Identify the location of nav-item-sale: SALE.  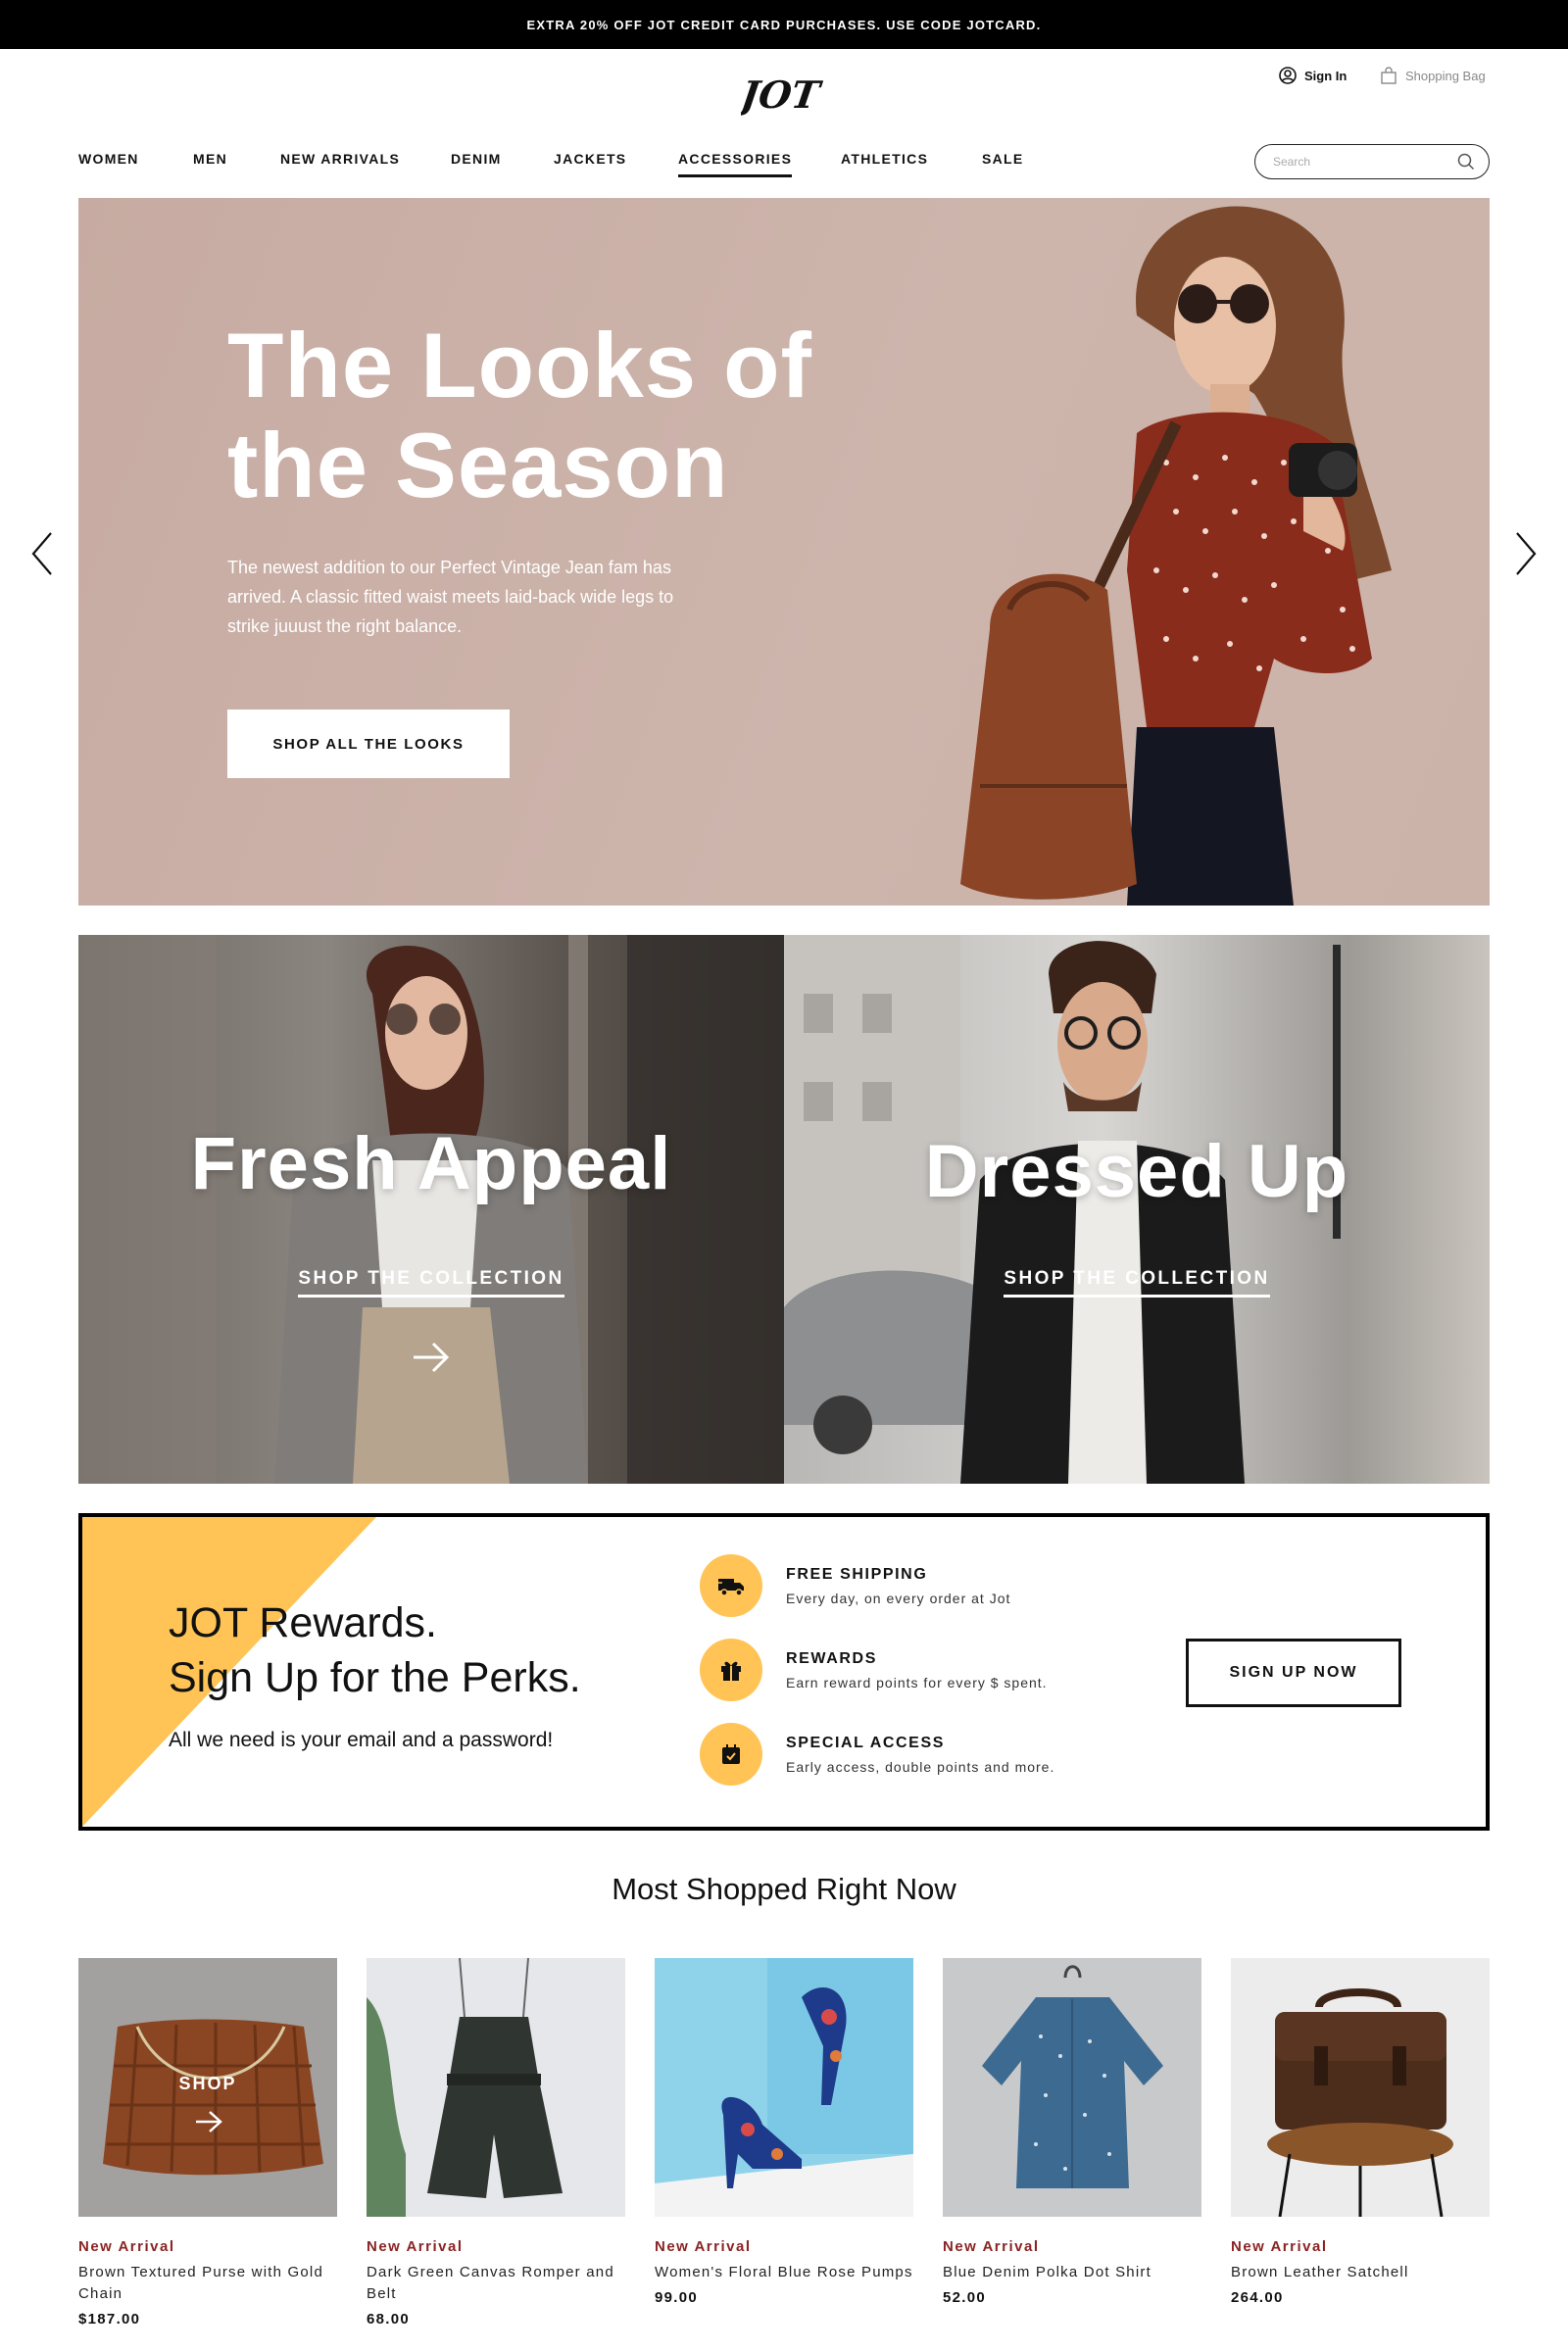
(1003, 159).